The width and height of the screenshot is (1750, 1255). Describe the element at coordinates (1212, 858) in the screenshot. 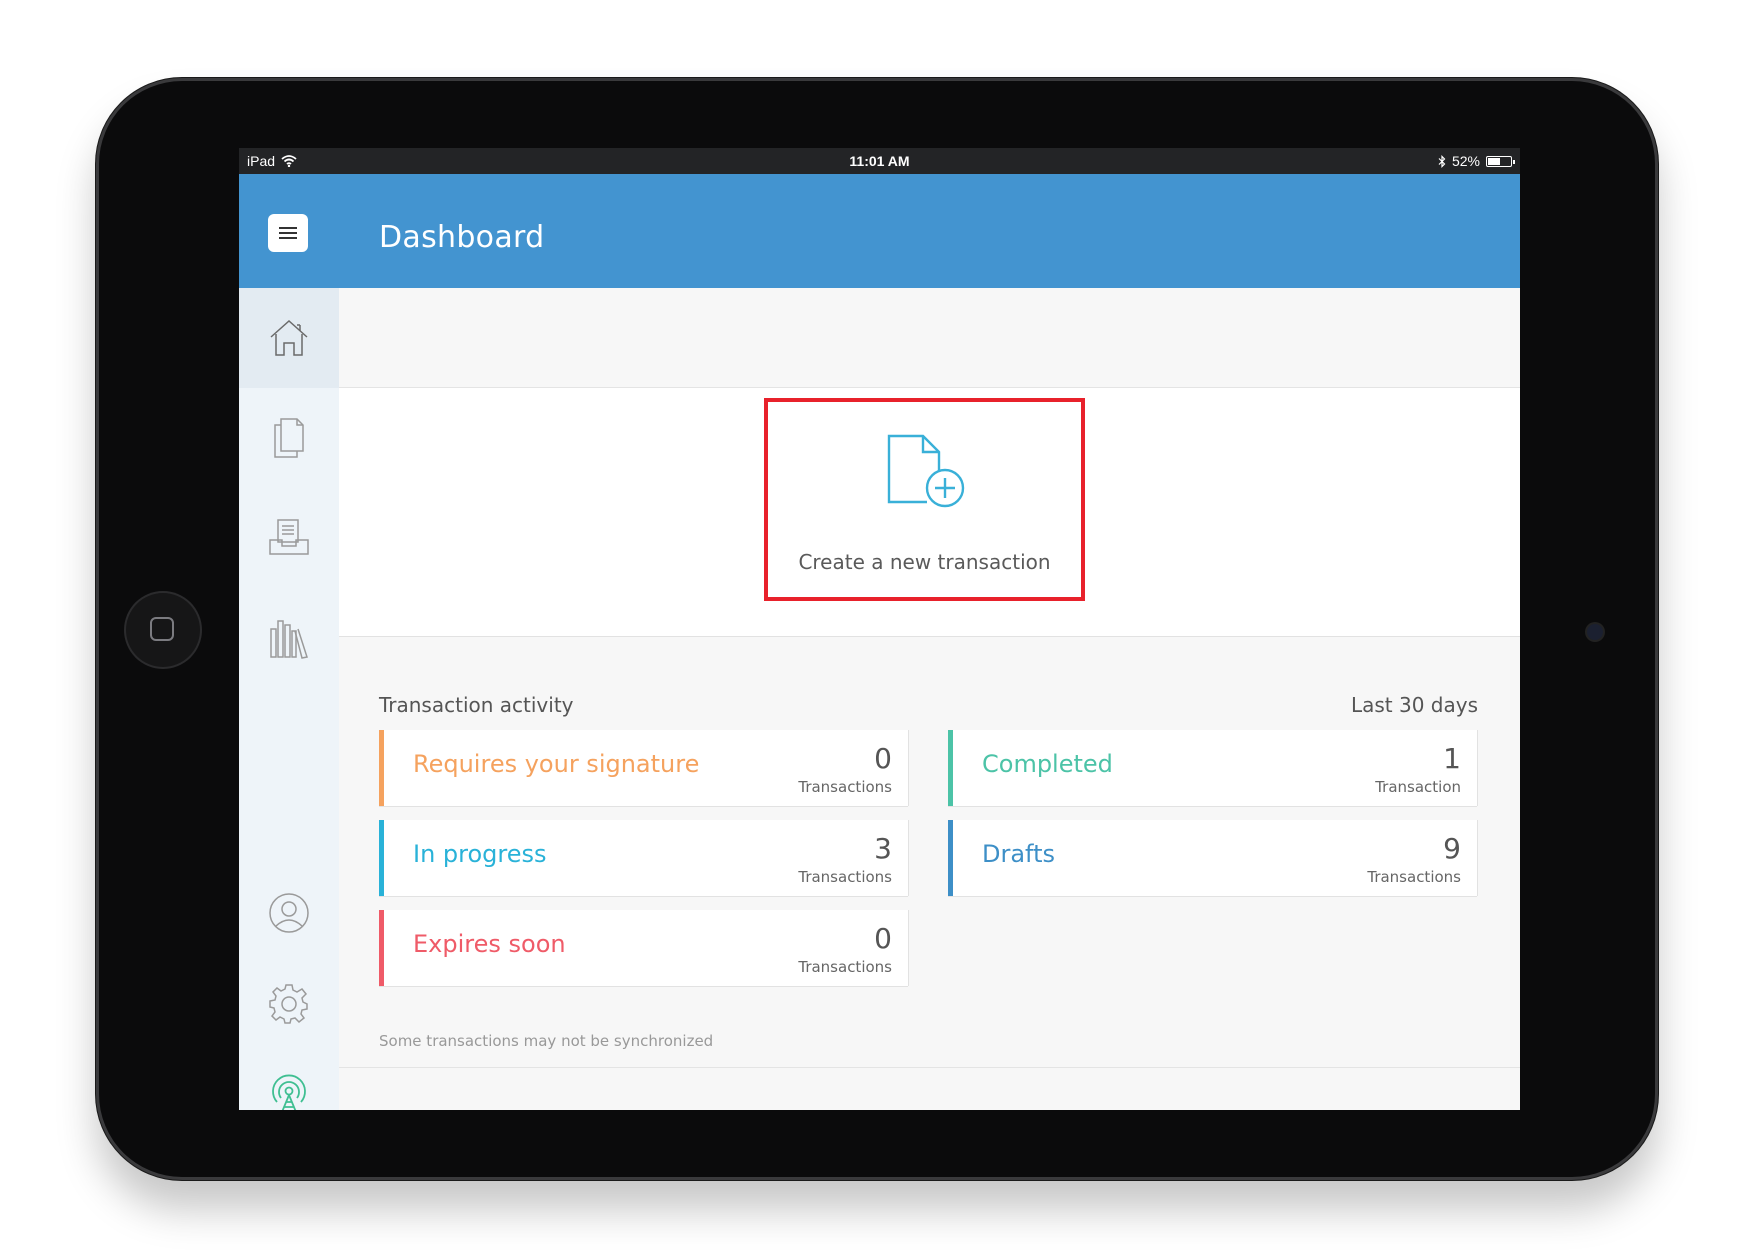

I see `card-drafts: Drafts 9 Transactions` at that location.